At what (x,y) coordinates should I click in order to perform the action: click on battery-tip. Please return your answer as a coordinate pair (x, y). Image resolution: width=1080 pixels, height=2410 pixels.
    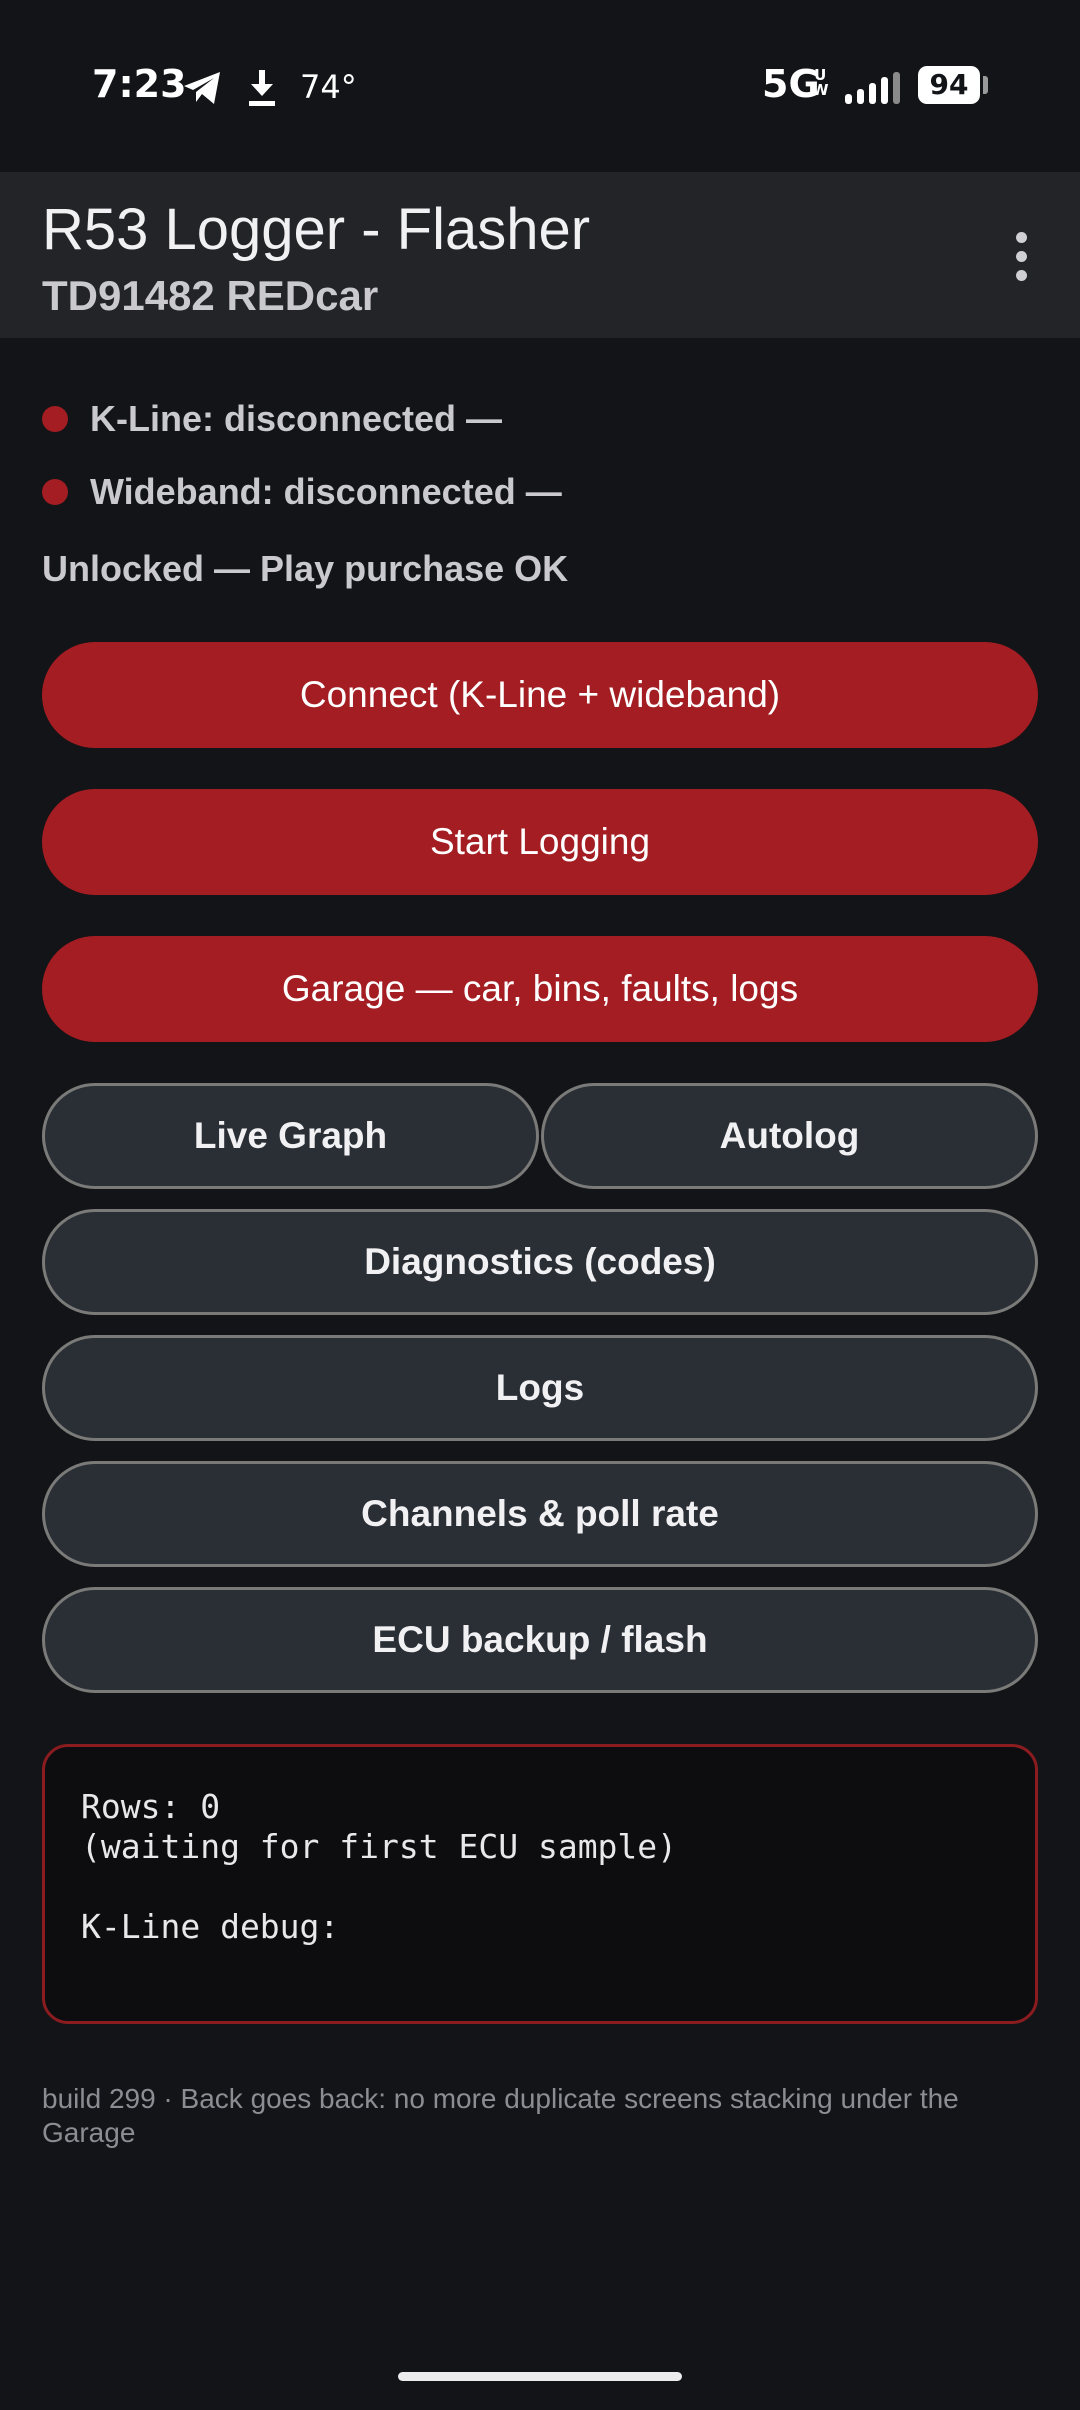
    Looking at the image, I should click on (985, 85).